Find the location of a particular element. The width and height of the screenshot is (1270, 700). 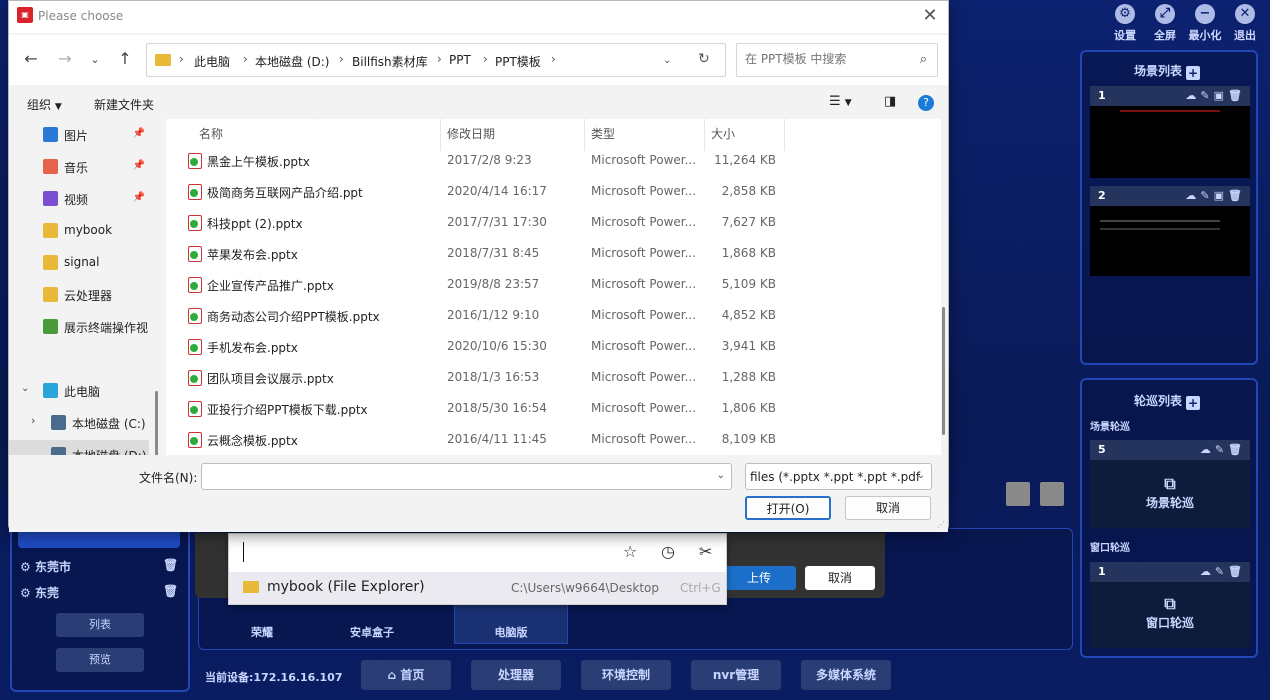

layout-grid-icon is located at coordinates (1052, 494).